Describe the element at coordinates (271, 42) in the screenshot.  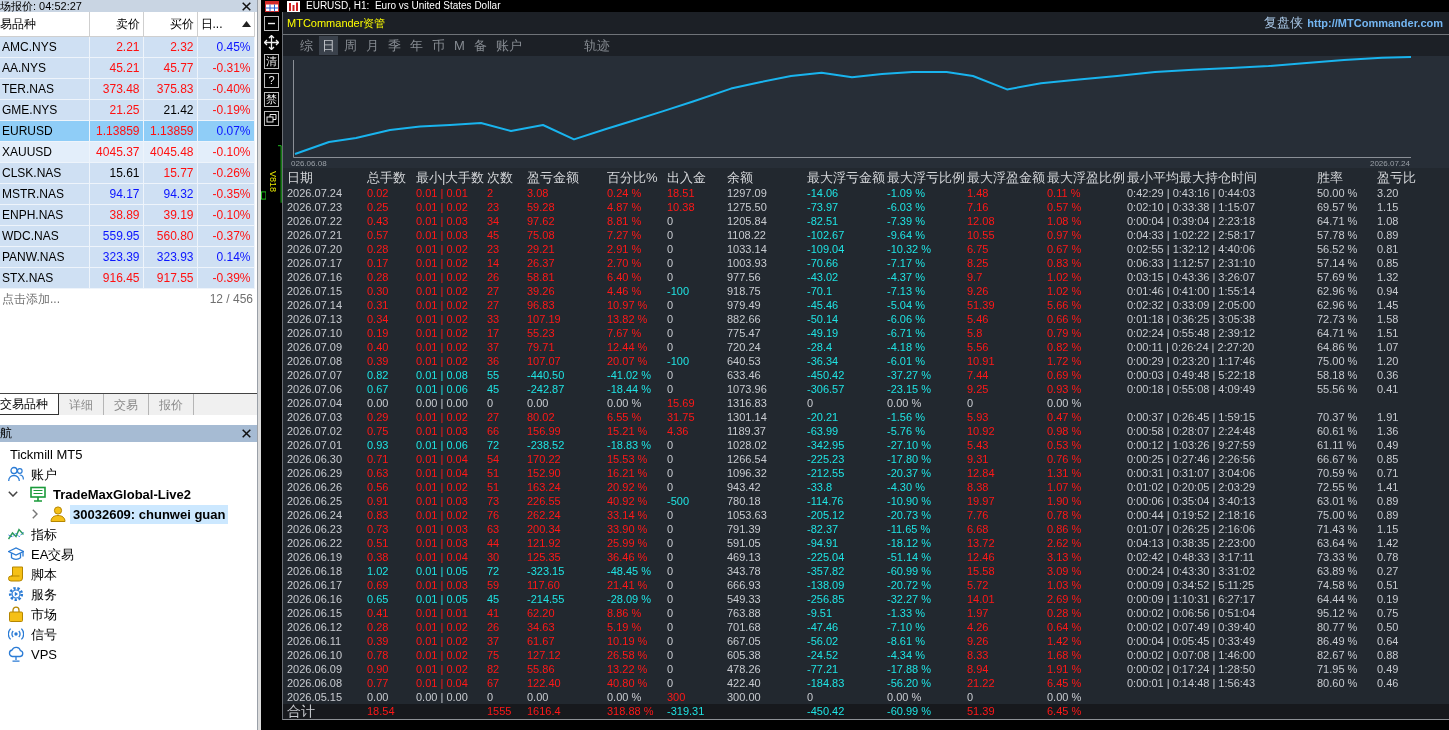
I see `move-arrows-icon` at that location.